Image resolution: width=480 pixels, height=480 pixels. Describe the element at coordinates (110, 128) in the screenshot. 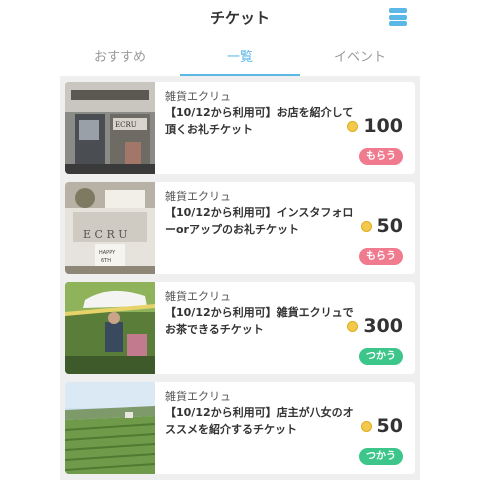

I see `shop-storefront-photo: ECRU` at that location.